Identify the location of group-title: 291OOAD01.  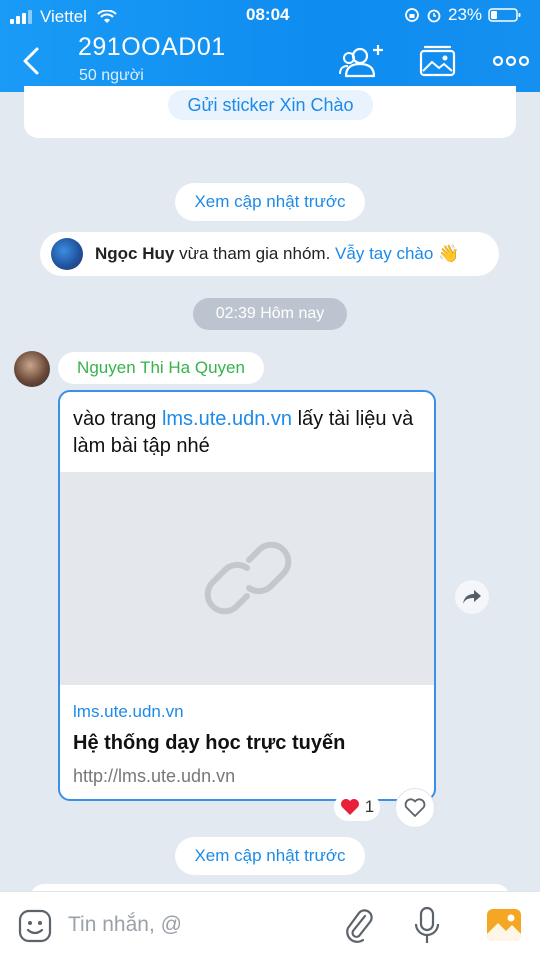
(152, 47).